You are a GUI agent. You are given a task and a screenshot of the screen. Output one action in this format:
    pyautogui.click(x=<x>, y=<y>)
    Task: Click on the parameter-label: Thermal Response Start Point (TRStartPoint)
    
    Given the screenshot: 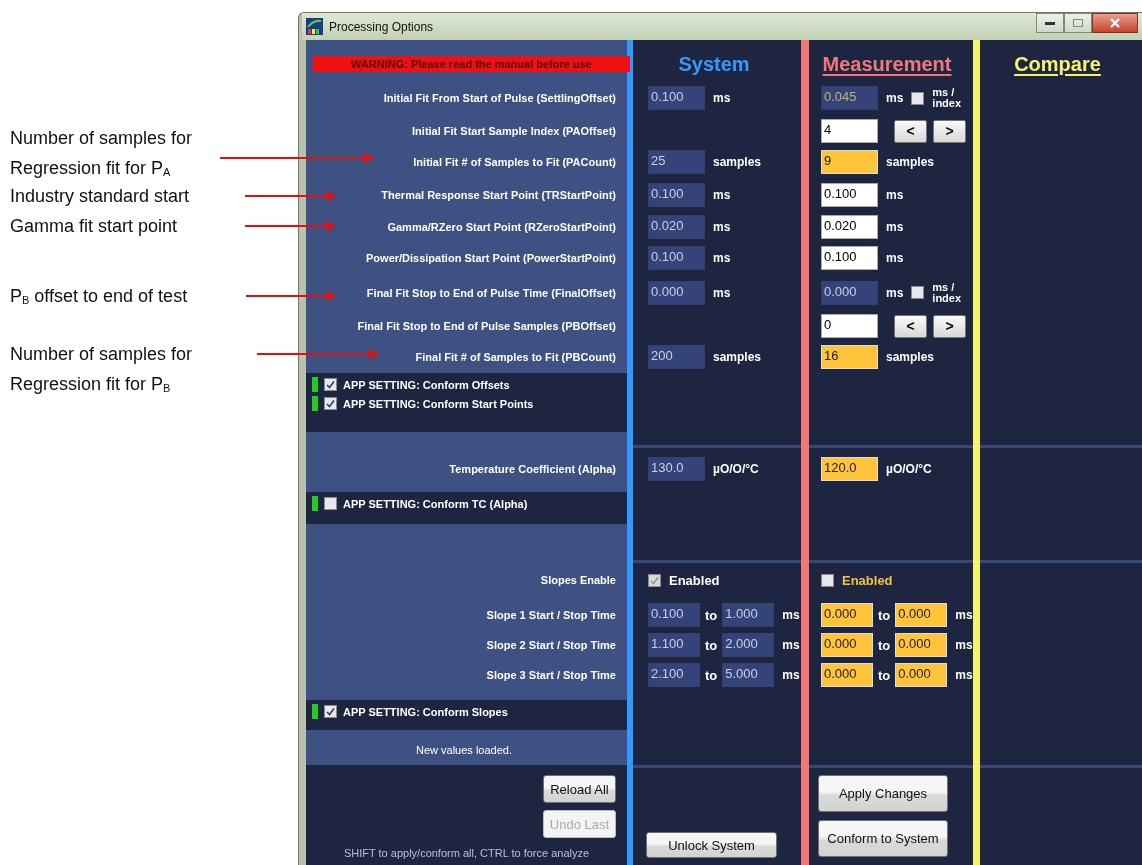 What is the action you would take?
    pyautogui.click(x=498, y=194)
    